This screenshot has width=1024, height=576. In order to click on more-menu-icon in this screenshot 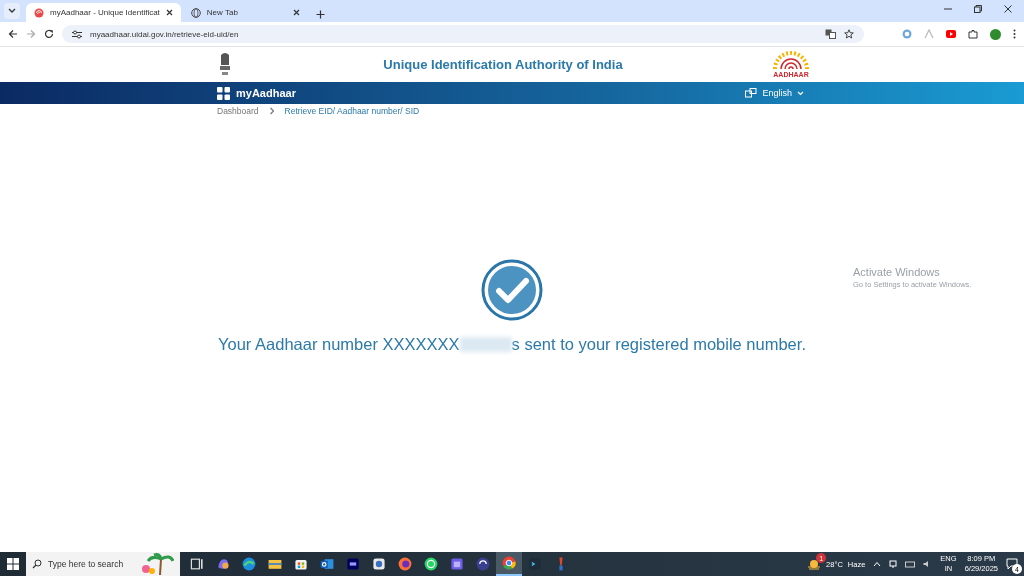, I will do `click(1014, 34)`.